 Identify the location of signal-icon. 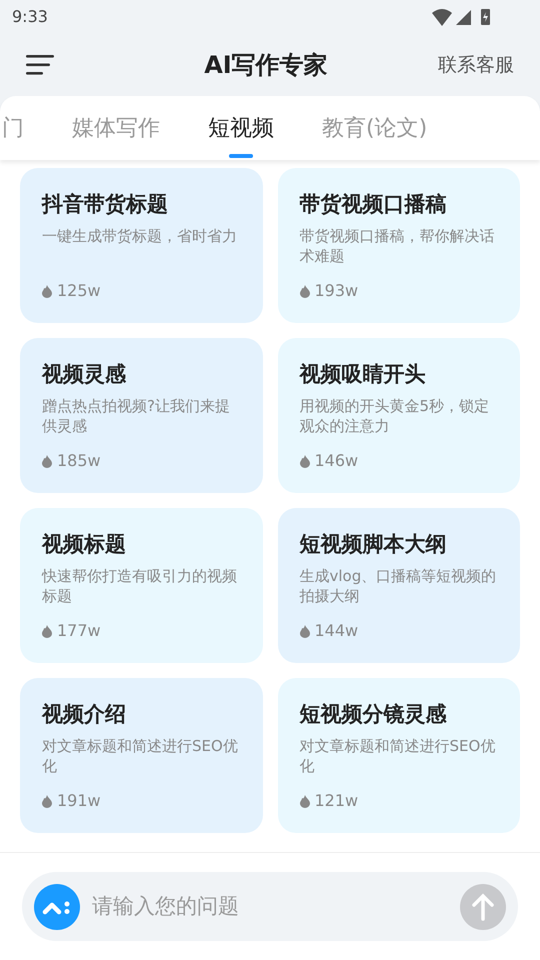
(463, 17).